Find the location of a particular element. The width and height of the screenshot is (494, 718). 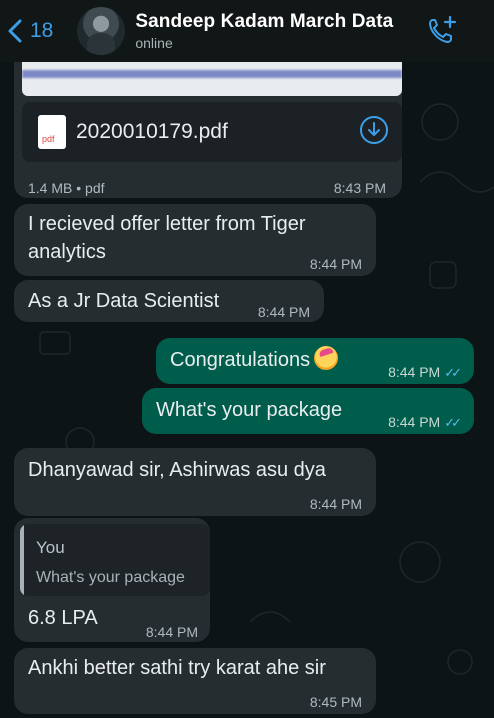

quote-author: You is located at coordinates (50, 547).